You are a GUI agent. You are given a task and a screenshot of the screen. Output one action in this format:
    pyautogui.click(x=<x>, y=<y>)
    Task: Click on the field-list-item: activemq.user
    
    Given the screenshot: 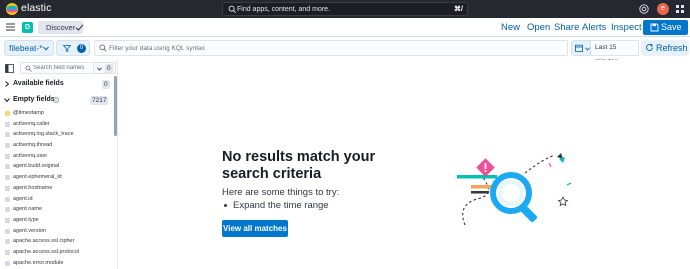 What is the action you would take?
    pyautogui.click(x=58, y=156)
    